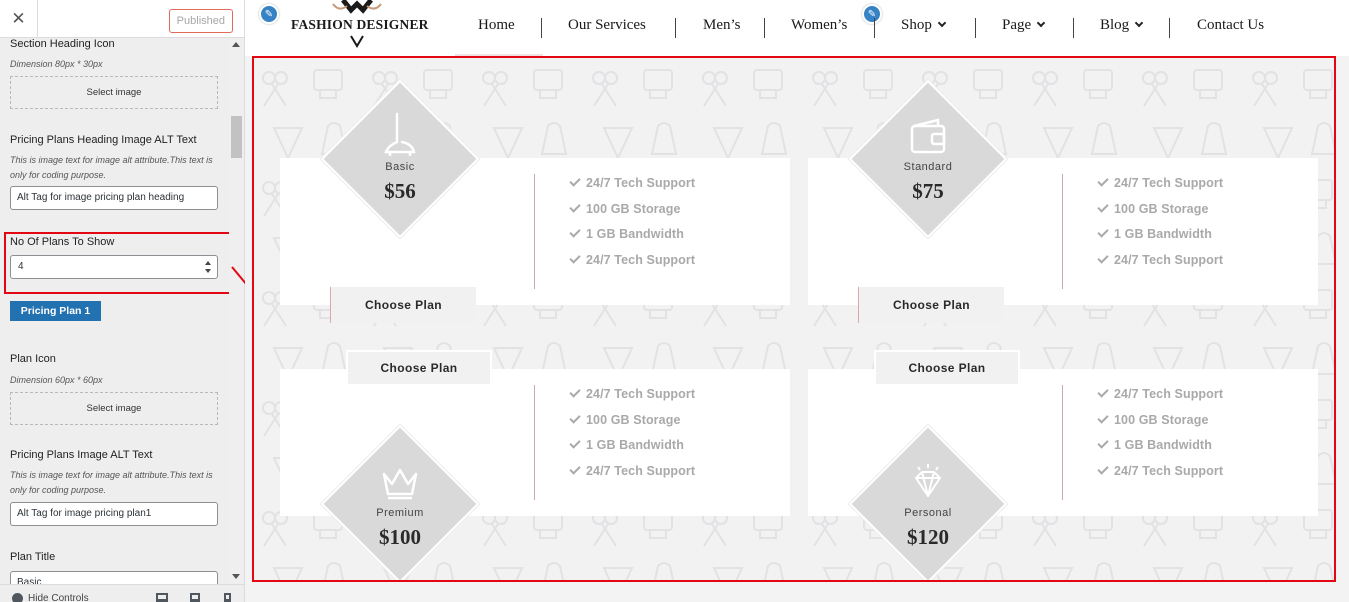 Image resolution: width=1349 pixels, height=602 pixels. Describe the element at coordinates (269, 14) in the screenshot. I see `edit-logo-pencil-icon: ✎` at that location.